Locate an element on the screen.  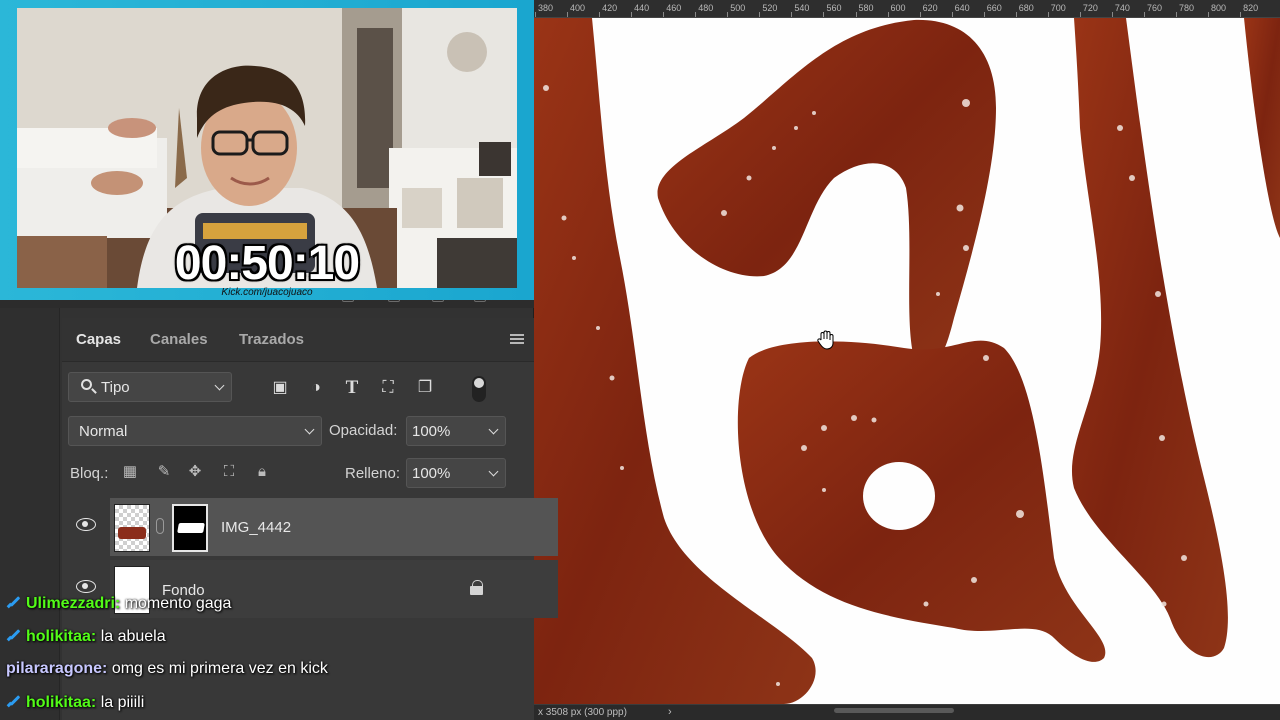
ruler-tick-label: 820 is located at coordinates (1251, 8).